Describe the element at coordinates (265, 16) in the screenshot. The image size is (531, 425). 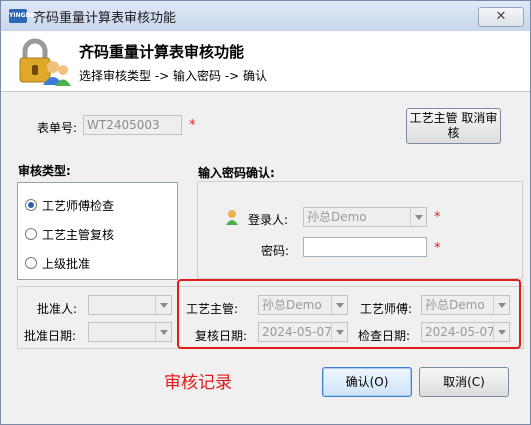
I see `title-bar: YINGDE 齐码重量计算表审核功能 ✕` at that location.